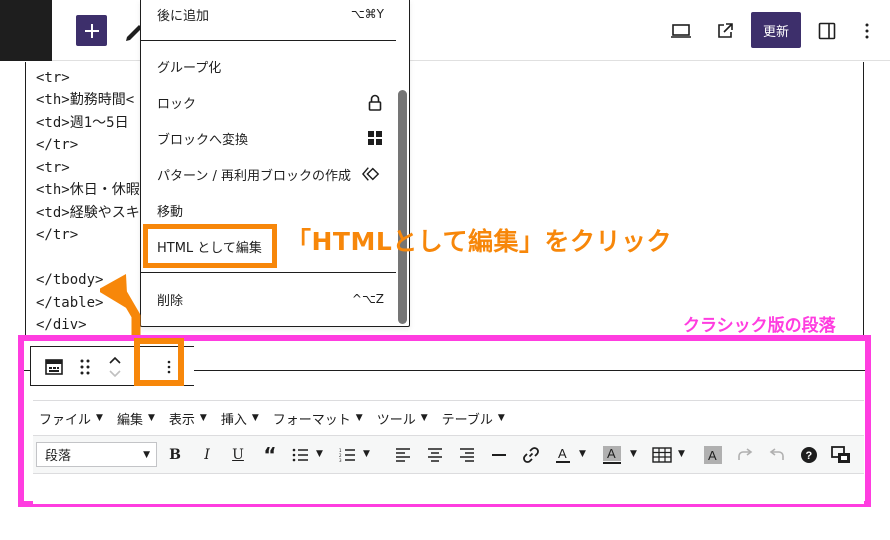  Describe the element at coordinates (82, 123) in the screenshot. I see `code-line: <td>週1〜5日` at that location.